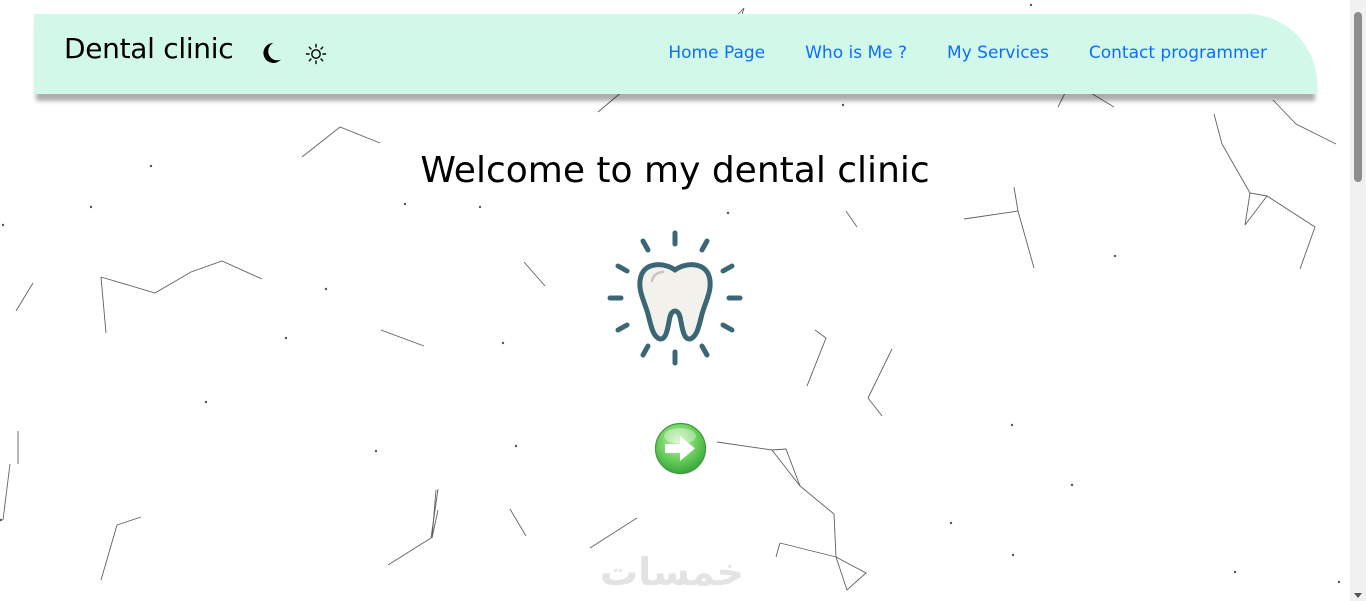 The image size is (1366, 601). I want to click on arrow-right-icon, so click(680, 448).